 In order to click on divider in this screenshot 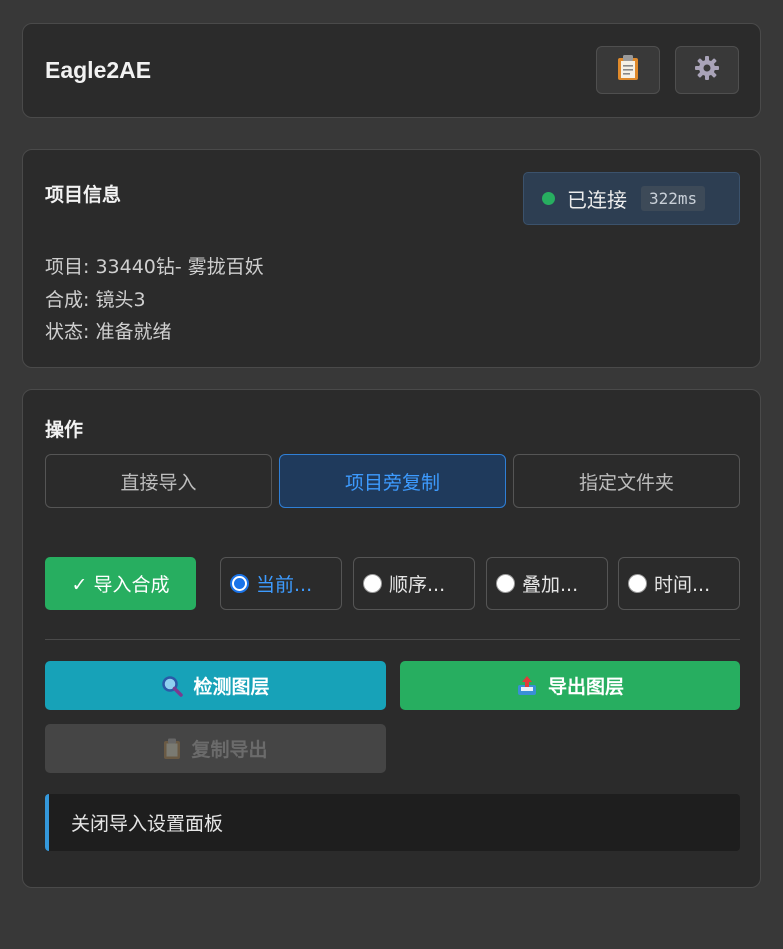, I will do `click(392, 639)`.